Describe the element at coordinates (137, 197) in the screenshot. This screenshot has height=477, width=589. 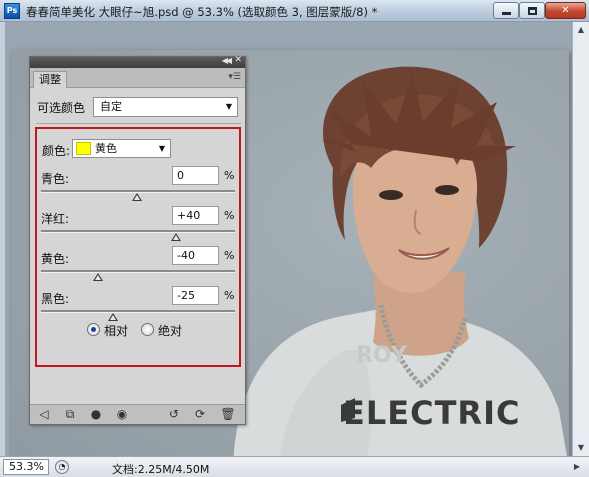
I see `cyan-slider-thumb` at that location.